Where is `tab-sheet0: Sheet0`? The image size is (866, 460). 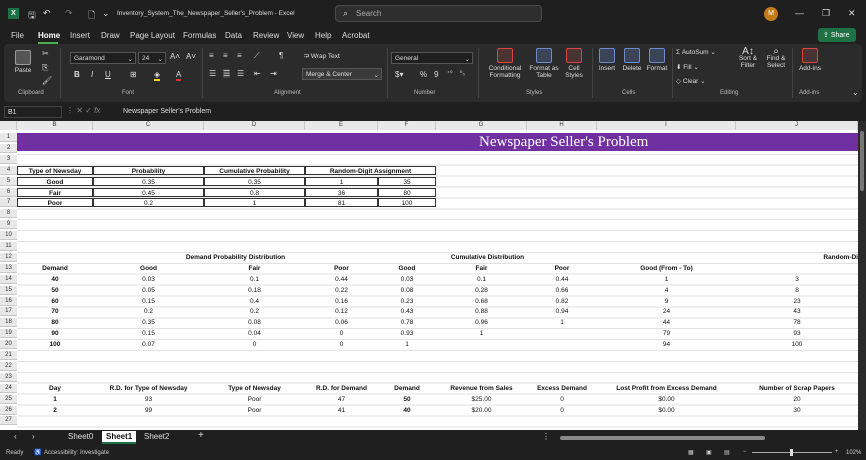 tab-sheet0: Sheet0 is located at coordinates (80, 436).